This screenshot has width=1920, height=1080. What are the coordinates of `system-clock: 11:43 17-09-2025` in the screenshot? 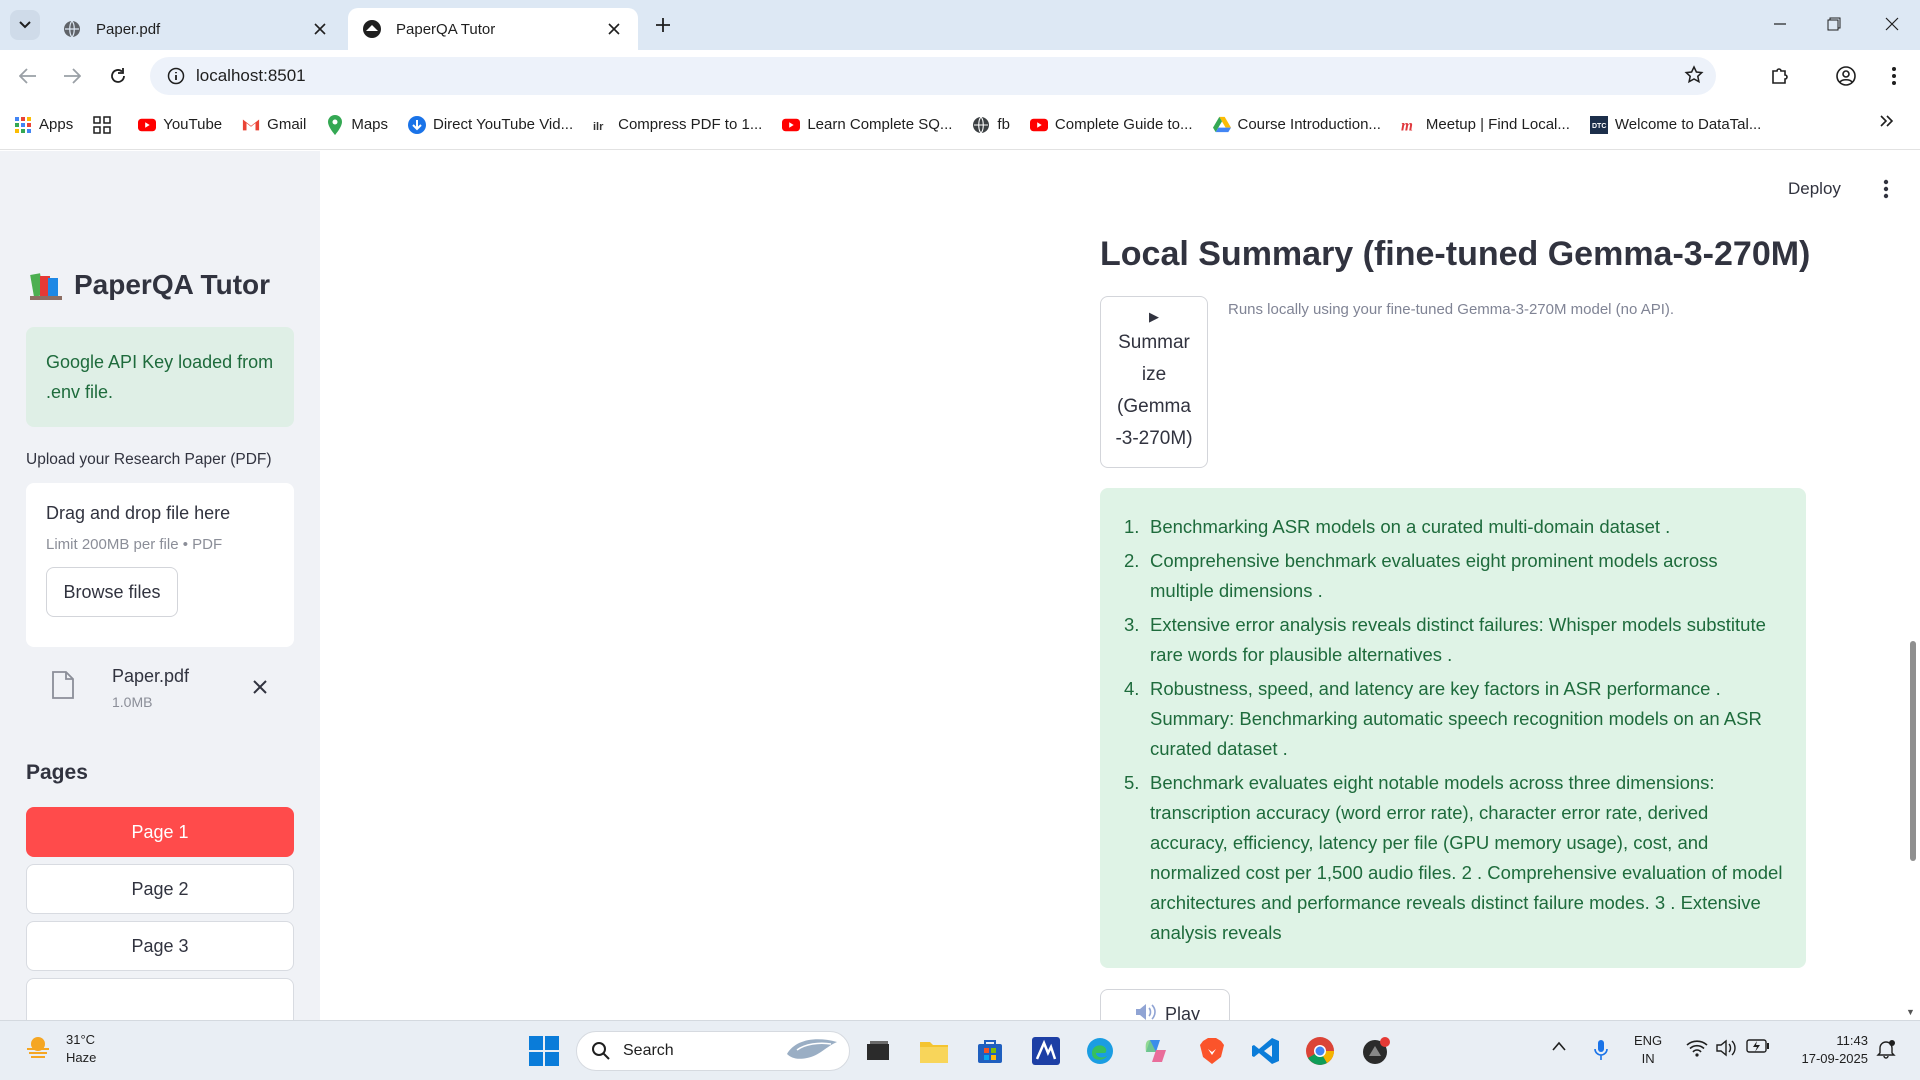 It's located at (1827, 1050).